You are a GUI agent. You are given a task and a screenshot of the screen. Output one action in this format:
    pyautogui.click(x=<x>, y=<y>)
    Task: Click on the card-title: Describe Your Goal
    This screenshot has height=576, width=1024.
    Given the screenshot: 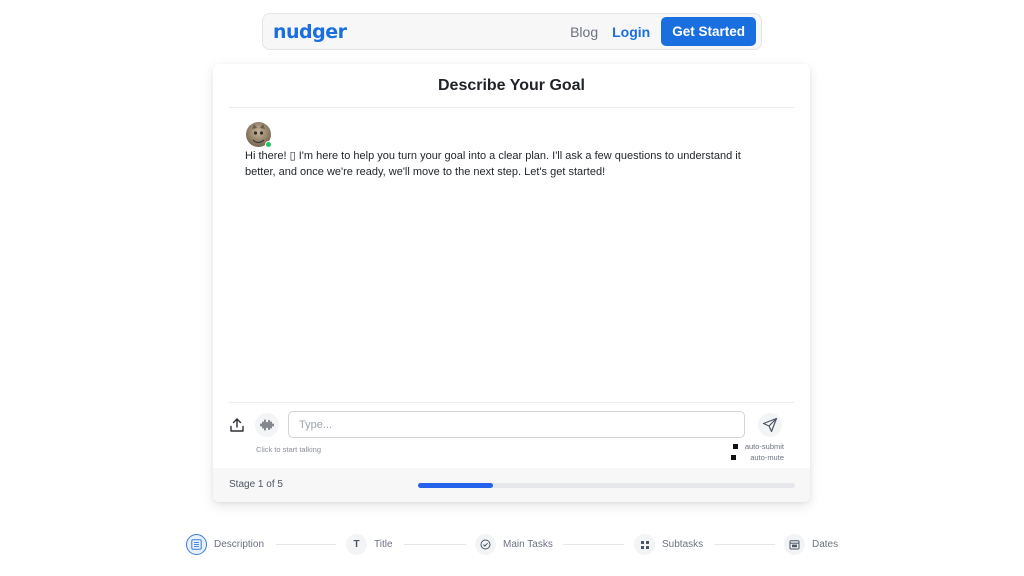 What is the action you would take?
    pyautogui.click(x=511, y=85)
    